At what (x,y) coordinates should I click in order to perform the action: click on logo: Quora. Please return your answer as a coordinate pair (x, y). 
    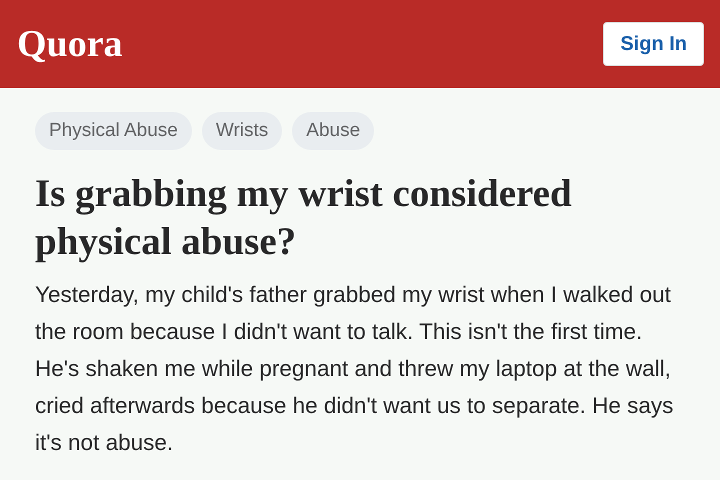
    Looking at the image, I should click on (70, 44).